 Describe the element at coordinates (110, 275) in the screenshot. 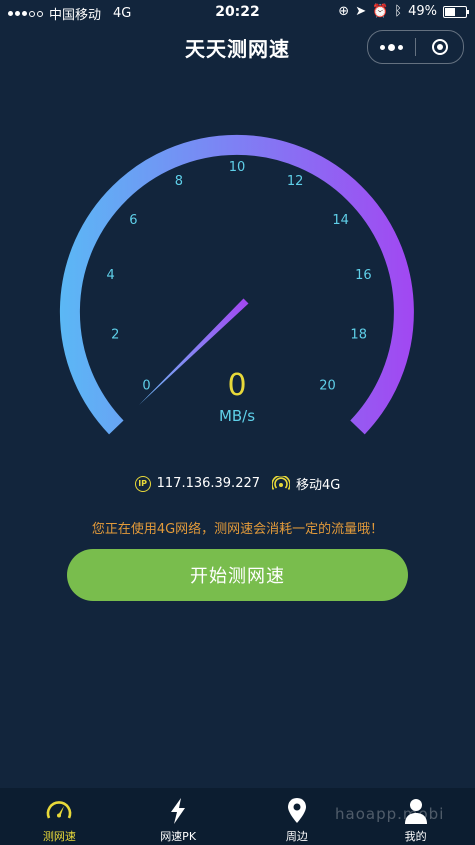

I see `gauge-tick-label: 4` at that location.